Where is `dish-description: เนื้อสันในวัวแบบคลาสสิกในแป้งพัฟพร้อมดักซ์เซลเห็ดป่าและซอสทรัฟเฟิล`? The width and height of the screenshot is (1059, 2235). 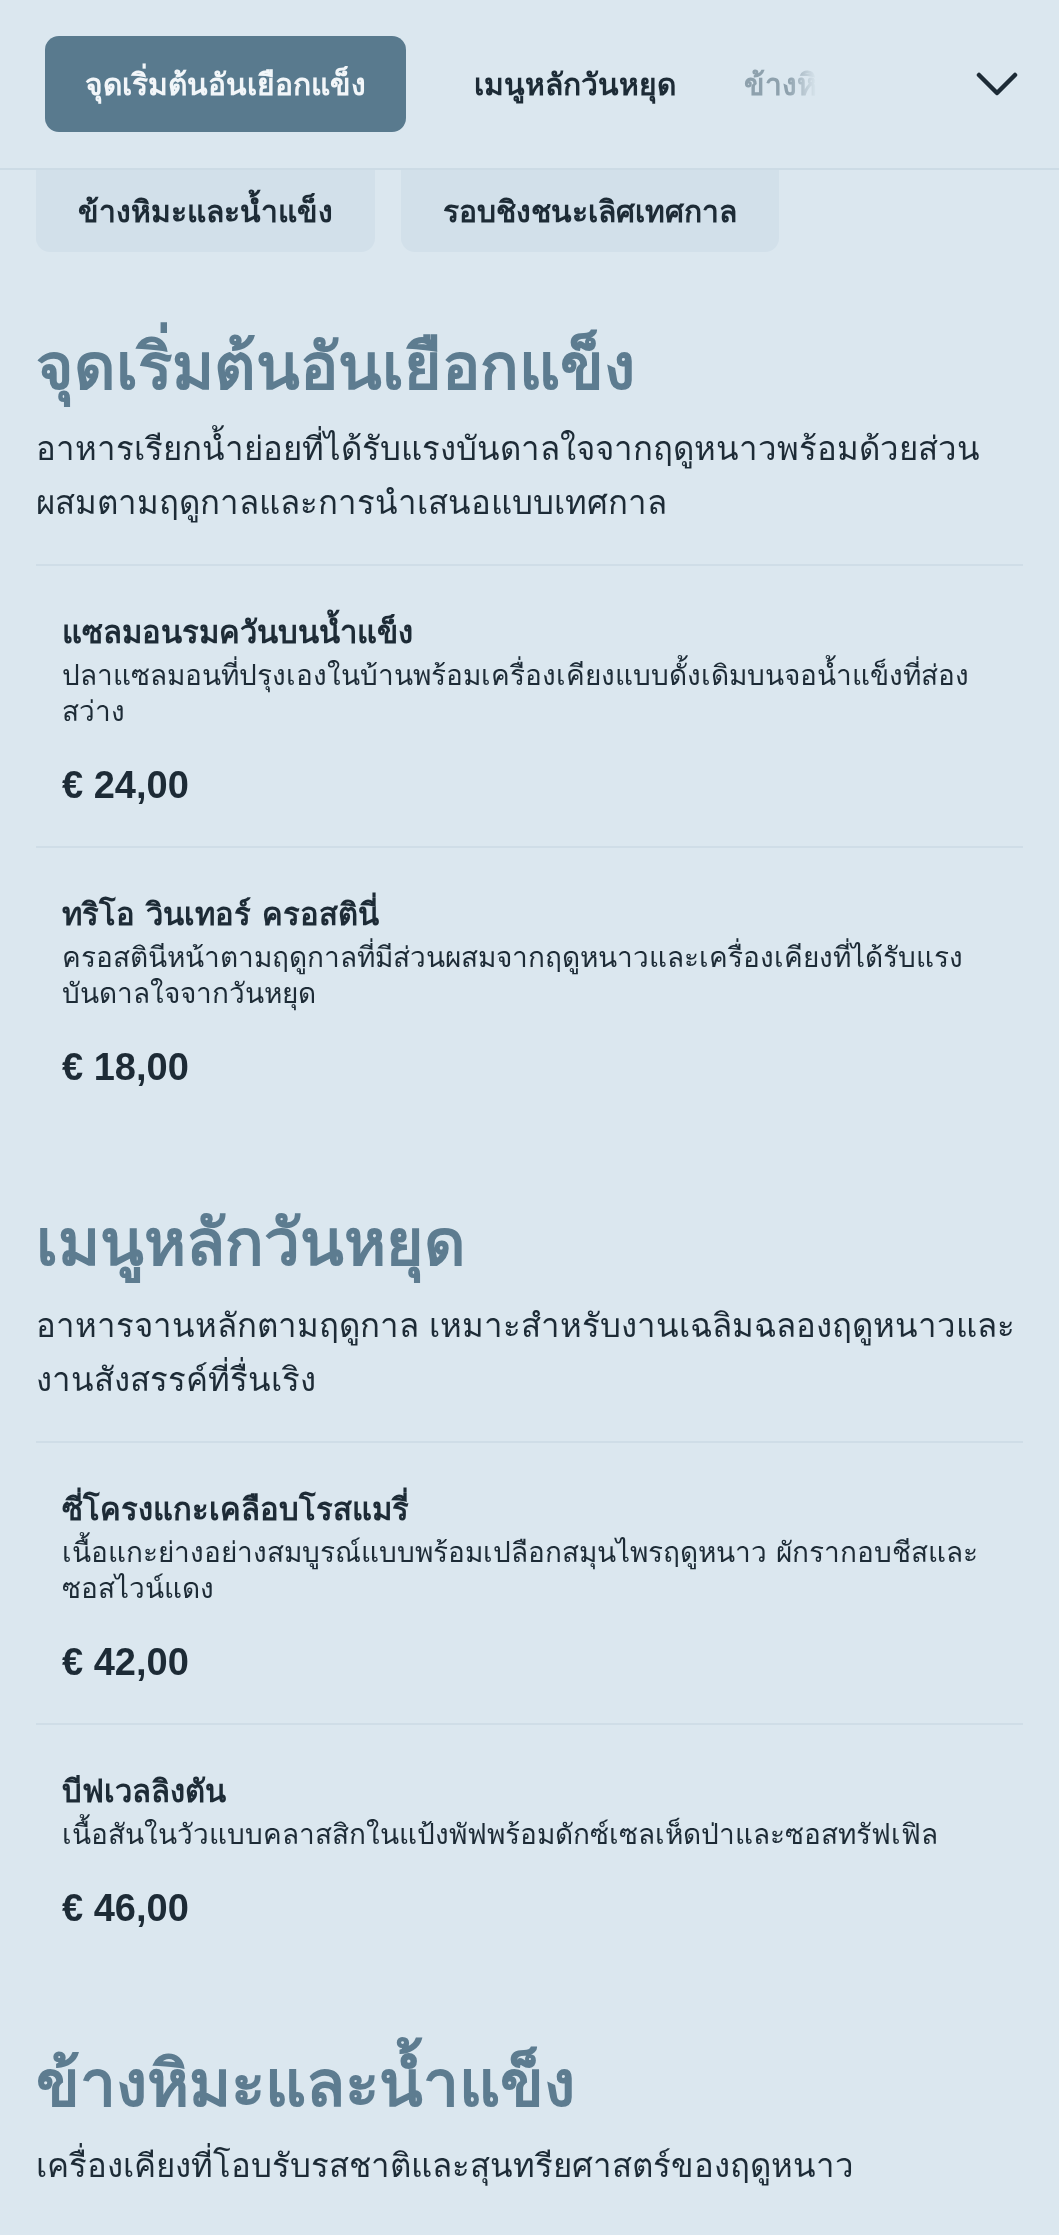 dish-description: เนื้อสันในวัวแบบคลาสสิกในแป้งพัฟพร้อมดักซ์เซลเห็ดป่าและซอสทรัฟเฟิล is located at coordinates (522, 1834).